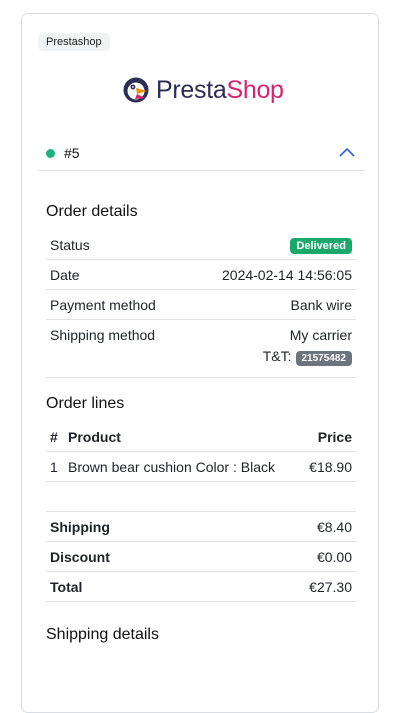 The image size is (403, 713). What do you see at coordinates (92, 211) in the screenshot?
I see `order-details-title: Order details` at bounding box center [92, 211].